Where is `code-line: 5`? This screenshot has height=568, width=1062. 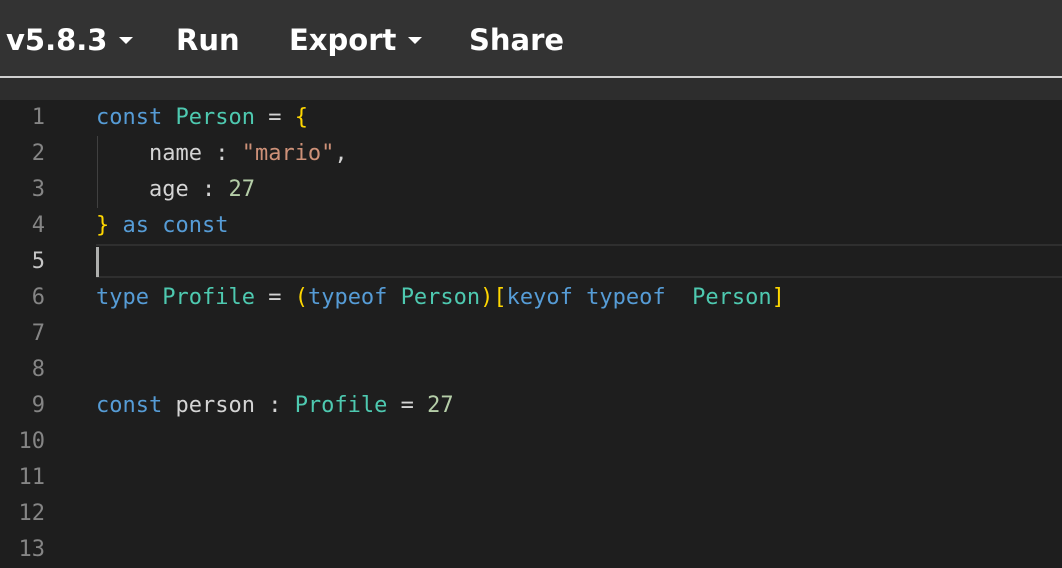 code-line: 5 is located at coordinates (531, 262).